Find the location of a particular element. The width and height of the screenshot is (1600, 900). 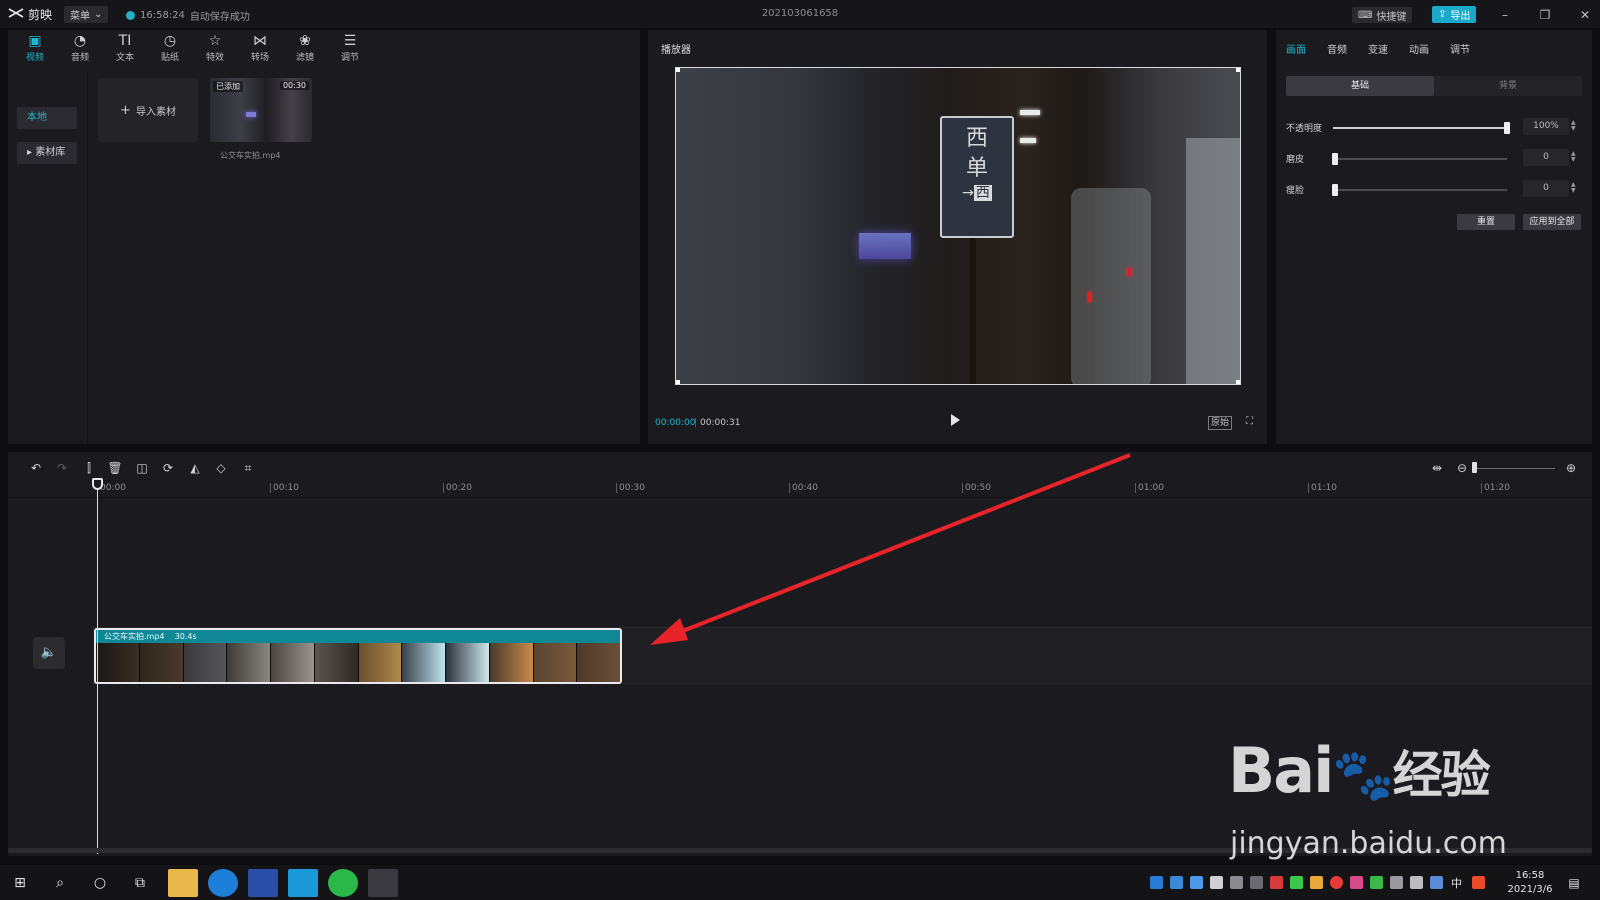

smooth-slider-handle is located at coordinates (1335, 159).